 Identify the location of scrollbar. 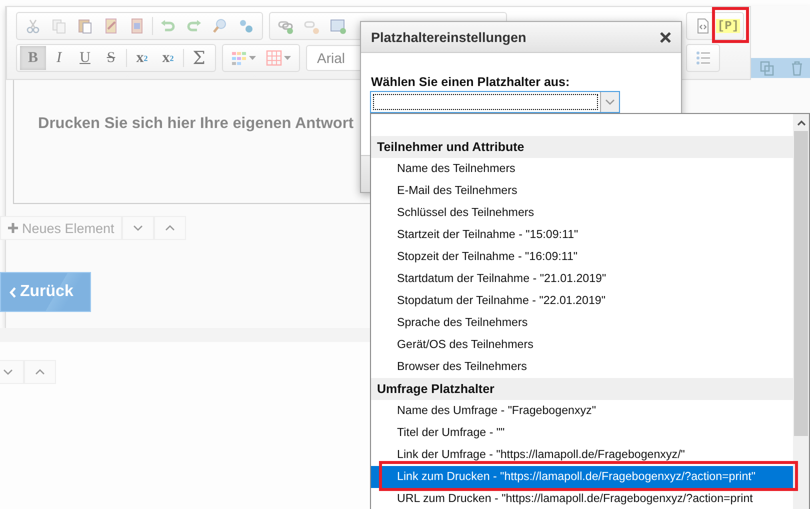
(801, 311).